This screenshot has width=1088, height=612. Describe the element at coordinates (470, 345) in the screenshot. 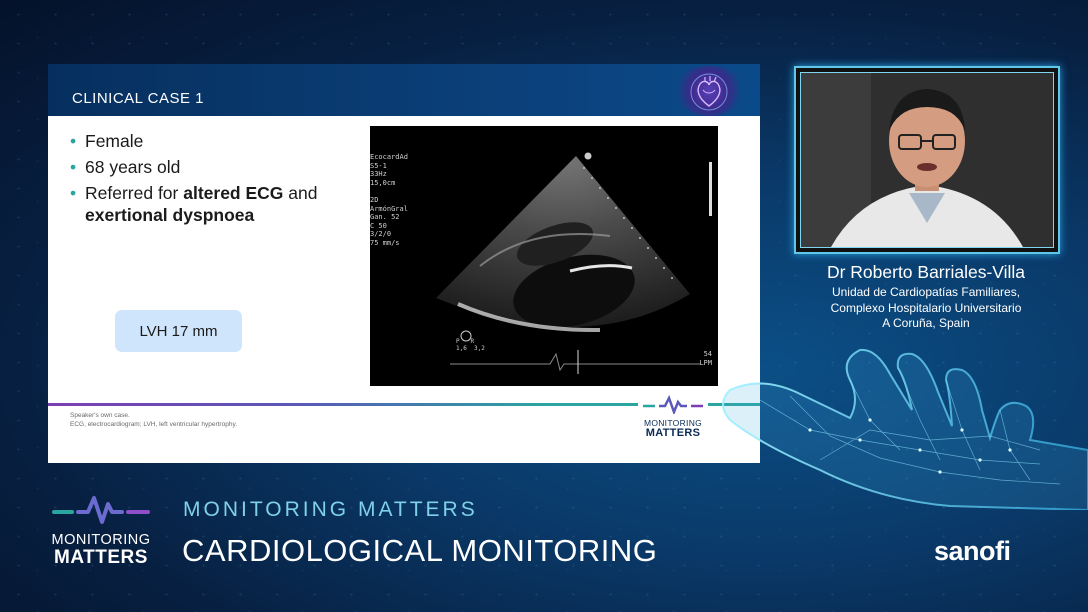

I see `echo-pr-readout: P R 1,6 3,2` at that location.